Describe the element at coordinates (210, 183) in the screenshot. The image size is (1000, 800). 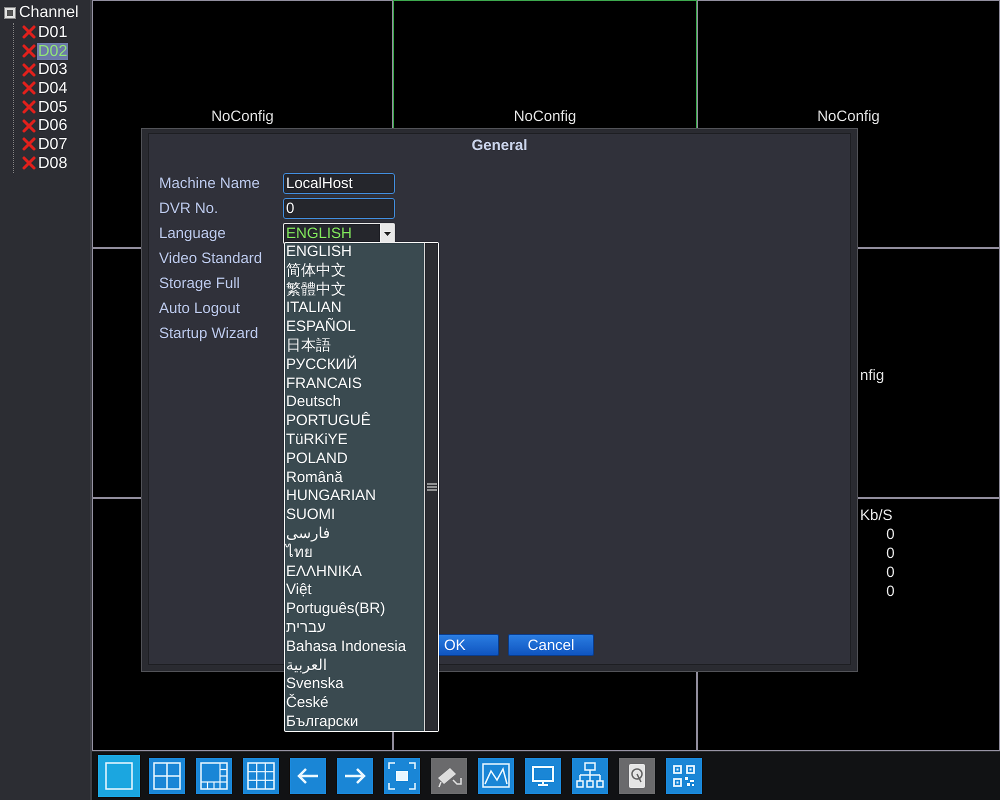
I see `field-label: Machine Name` at that location.